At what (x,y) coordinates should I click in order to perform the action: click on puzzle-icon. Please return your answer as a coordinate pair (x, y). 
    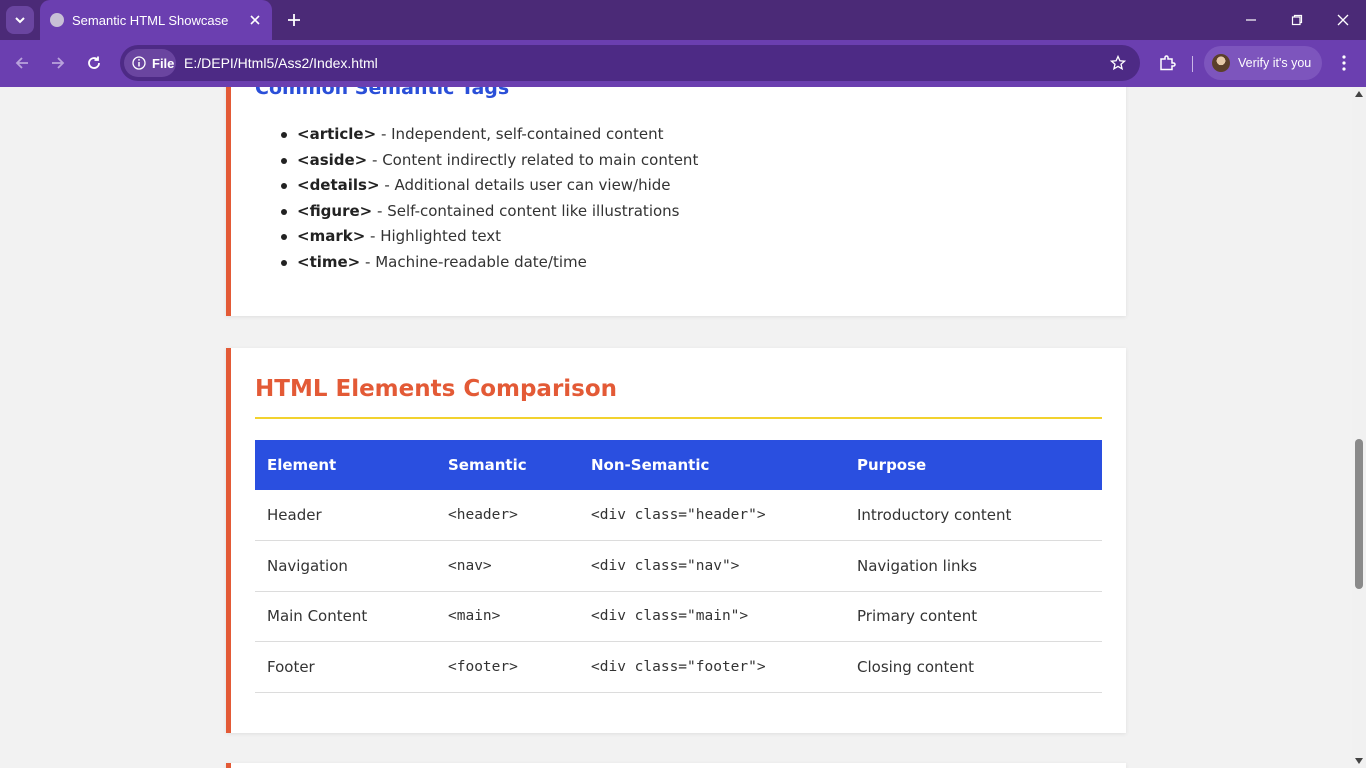
    Looking at the image, I should click on (1168, 63).